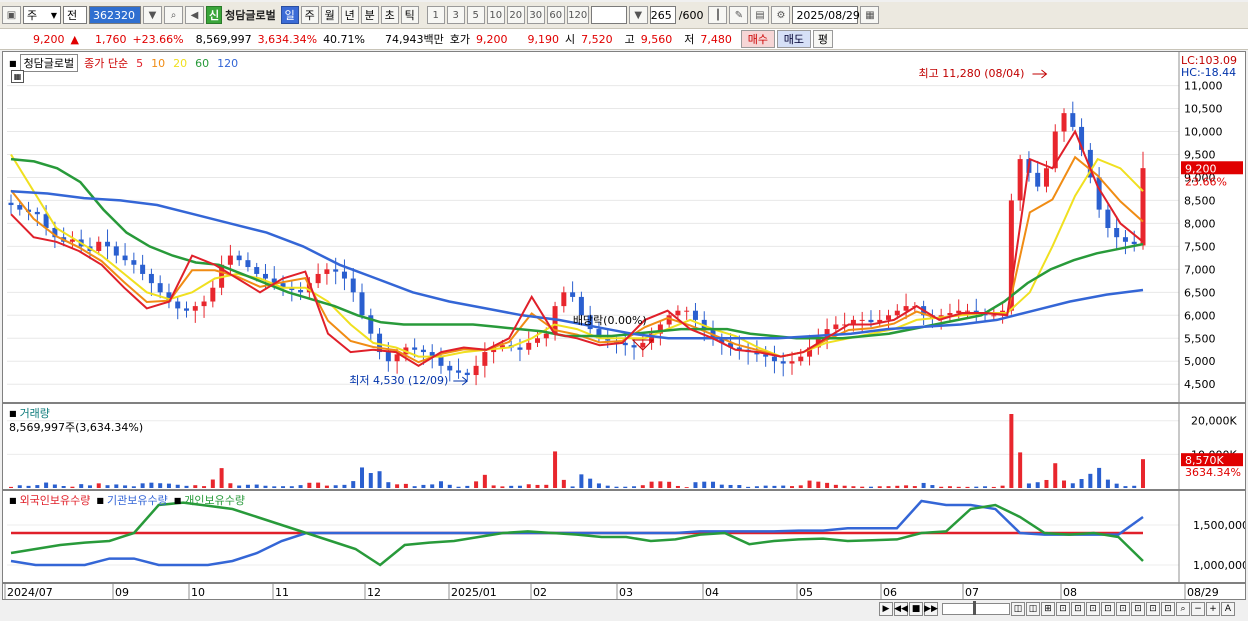 The width and height of the screenshot is (1248, 621). What do you see at coordinates (1138, 609) in the screenshot?
I see `tool-icon-9: ⊡` at bounding box center [1138, 609].